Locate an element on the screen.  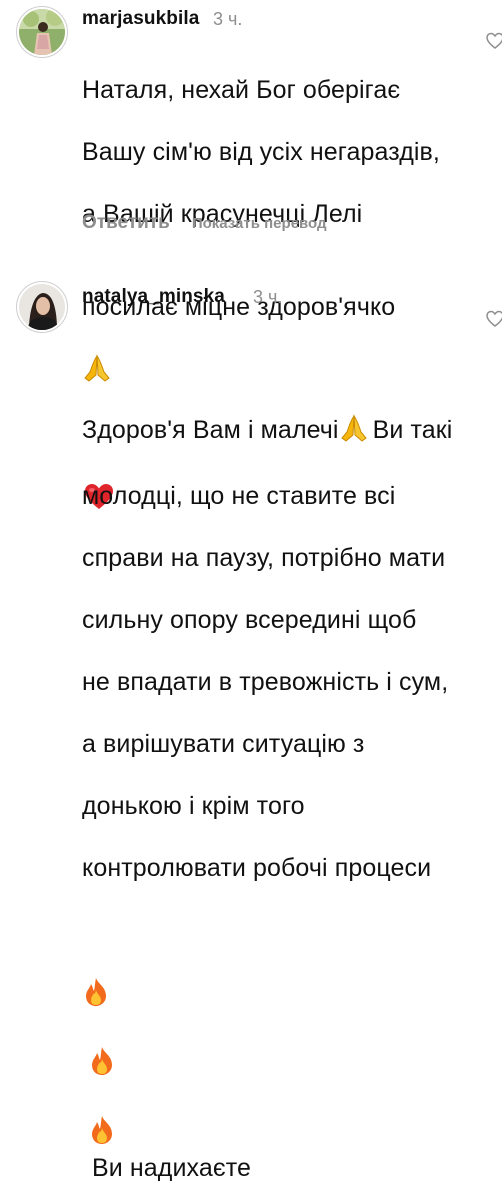
comment-text-line: Здоров'я Вам і малечі Ви такі is located at coordinates (267, 401).